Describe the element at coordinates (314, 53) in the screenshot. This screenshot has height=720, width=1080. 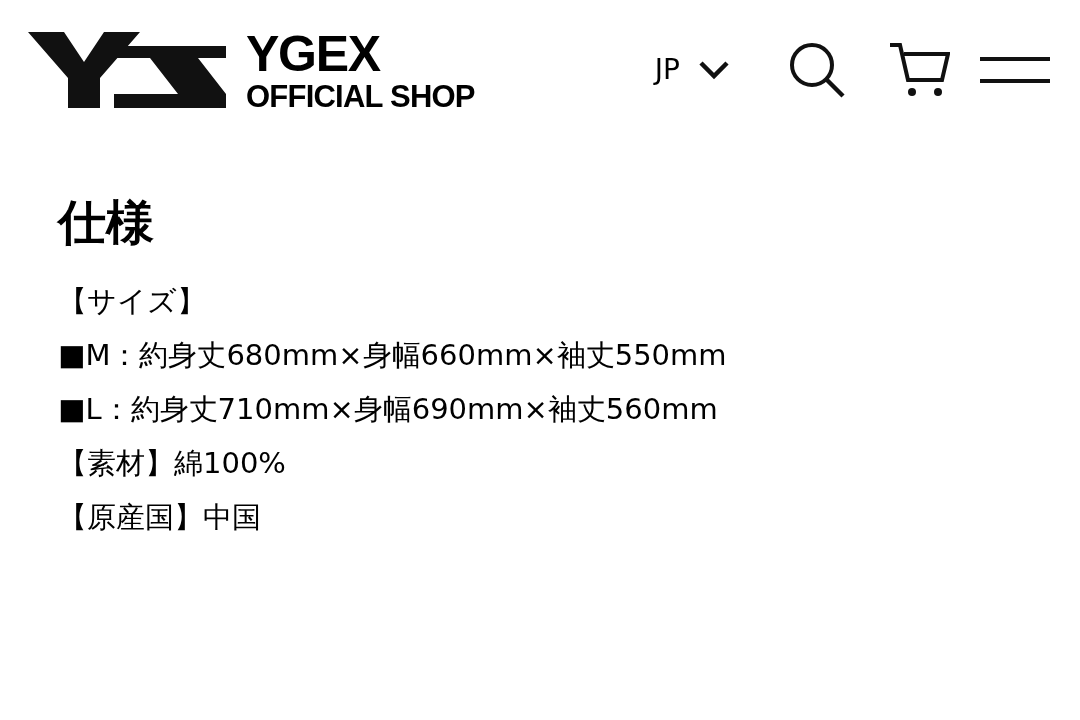
I see `brand-name: YGEX` at that location.